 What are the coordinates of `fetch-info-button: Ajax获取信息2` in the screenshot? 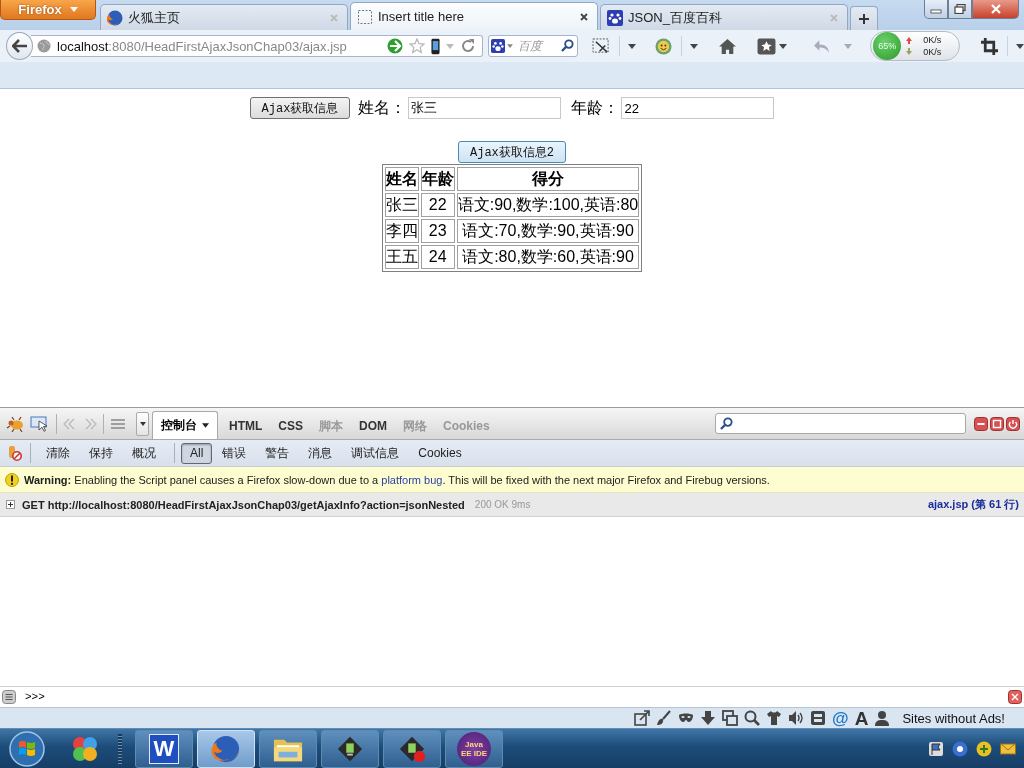 It's located at (512, 152).